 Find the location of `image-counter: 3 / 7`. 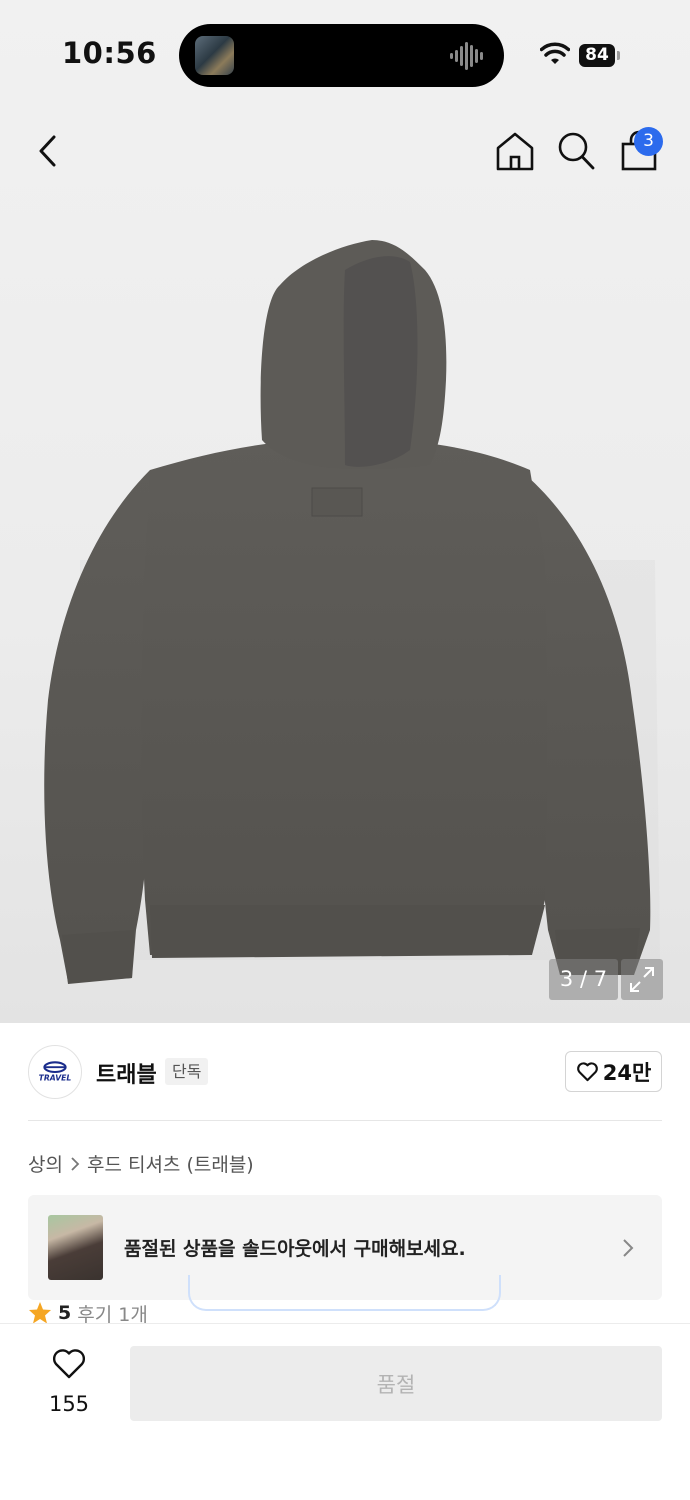

image-counter: 3 / 7 is located at coordinates (583, 979).